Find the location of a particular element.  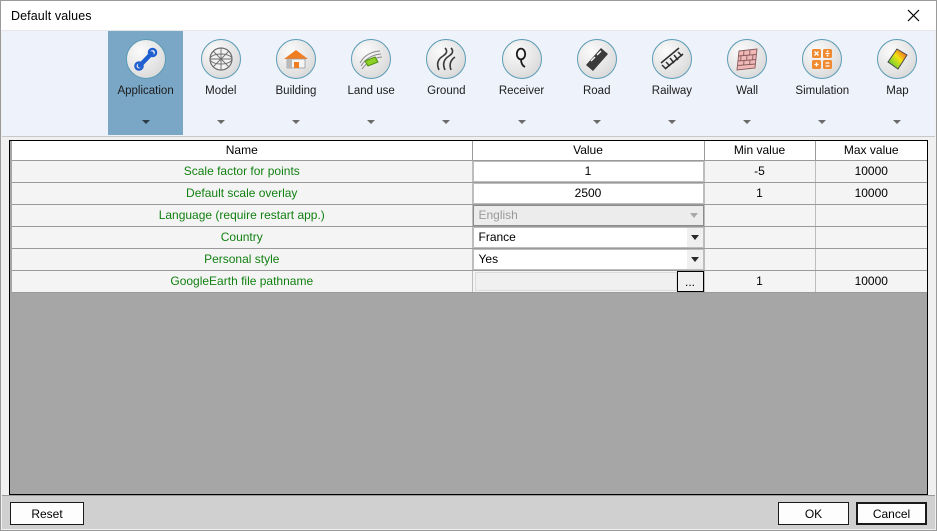

row-min: -5 is located at coordinates (760, 171).